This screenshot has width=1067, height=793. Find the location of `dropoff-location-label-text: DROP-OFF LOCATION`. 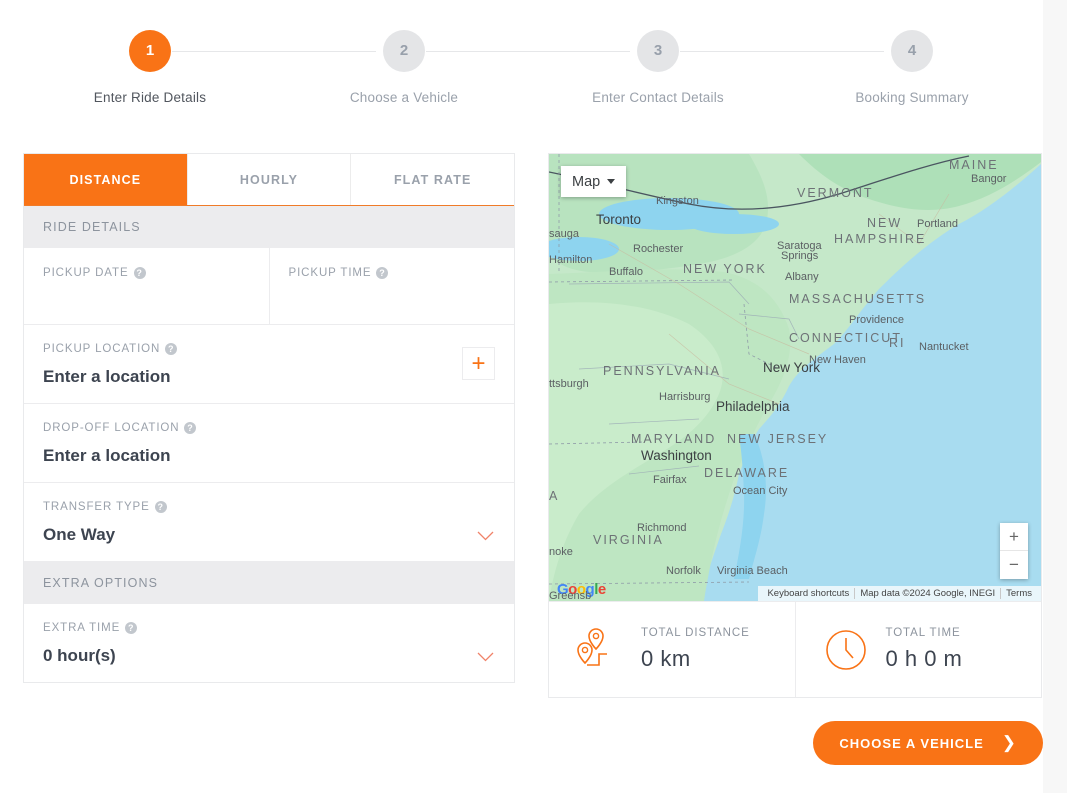

dropoff-location-label-text: DROP-OFF LOCATION is located at coordinates (111, 428).